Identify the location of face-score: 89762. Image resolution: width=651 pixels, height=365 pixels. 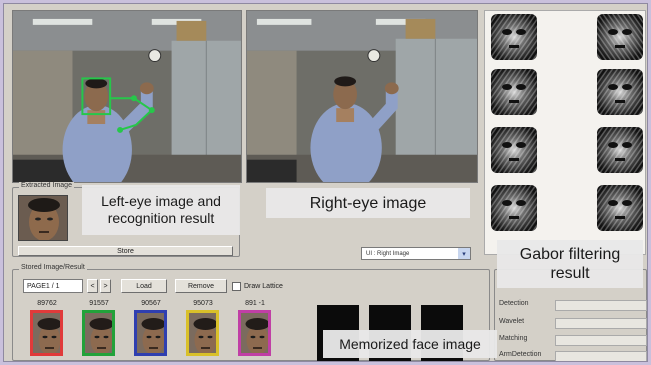
(47, 303).